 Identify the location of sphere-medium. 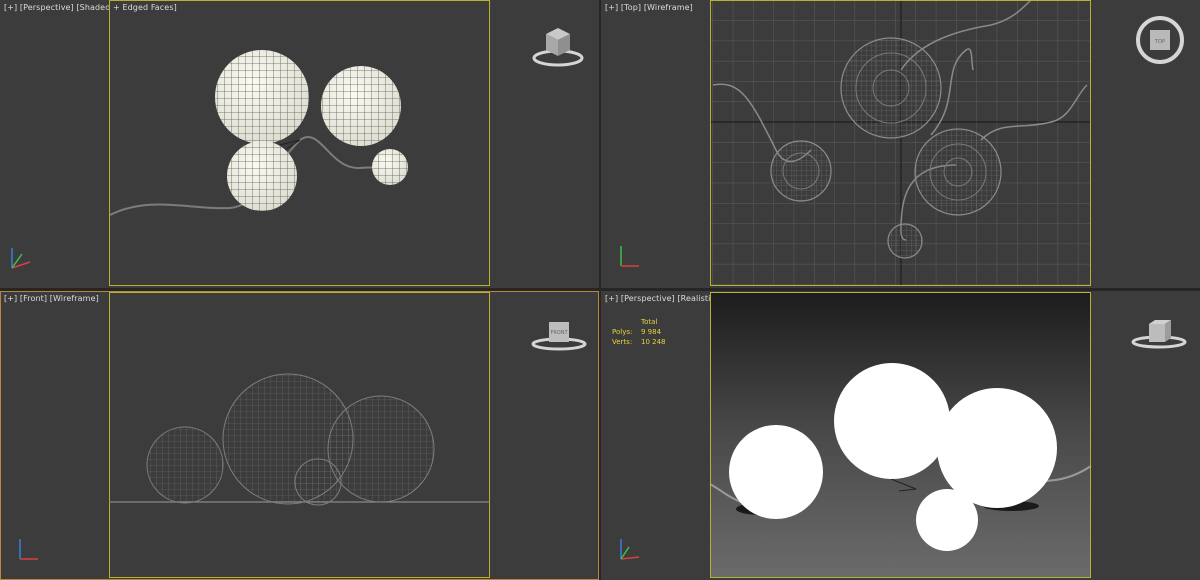
(361, 106).